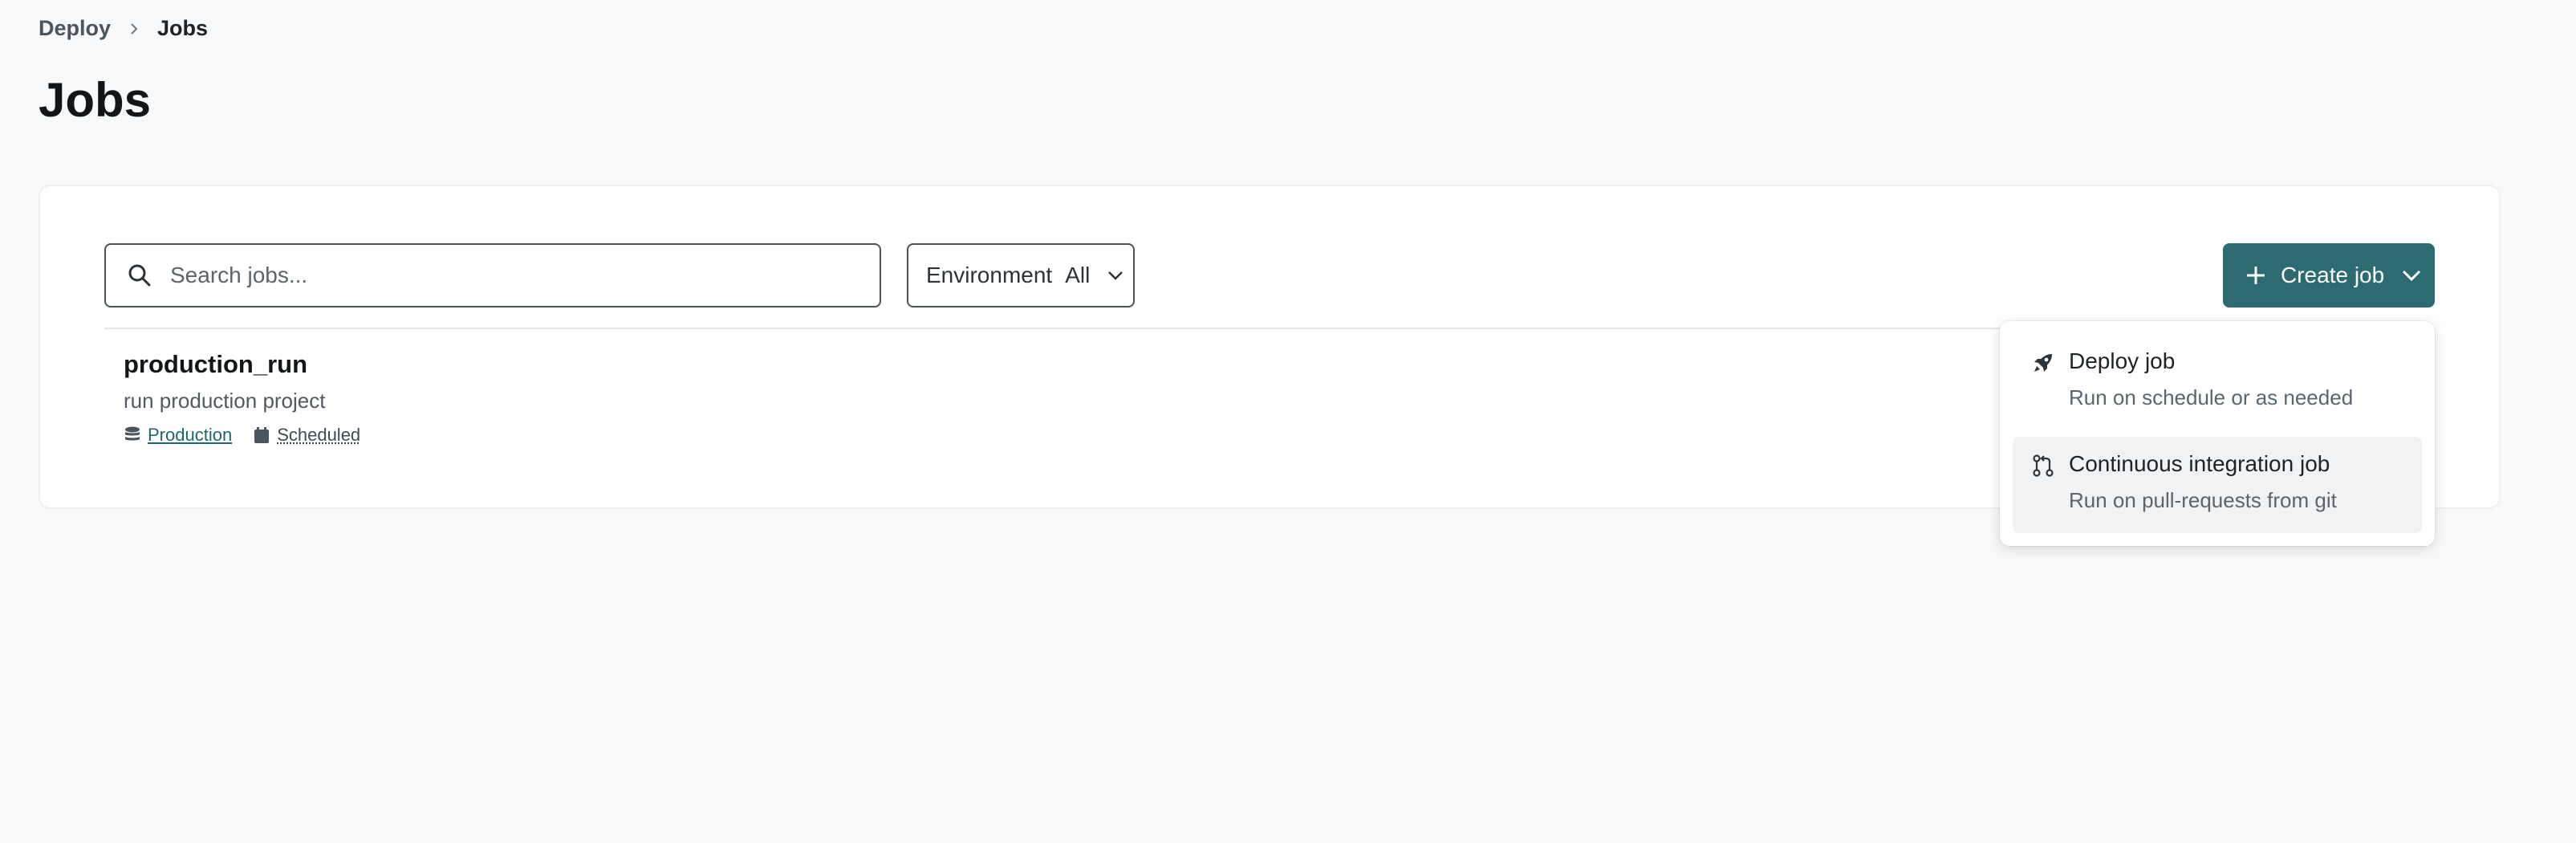 The image size is (2576, 843). Describe the element at coordinates (2256, 275) in the screenshot. I see `plus-icon` at that location.